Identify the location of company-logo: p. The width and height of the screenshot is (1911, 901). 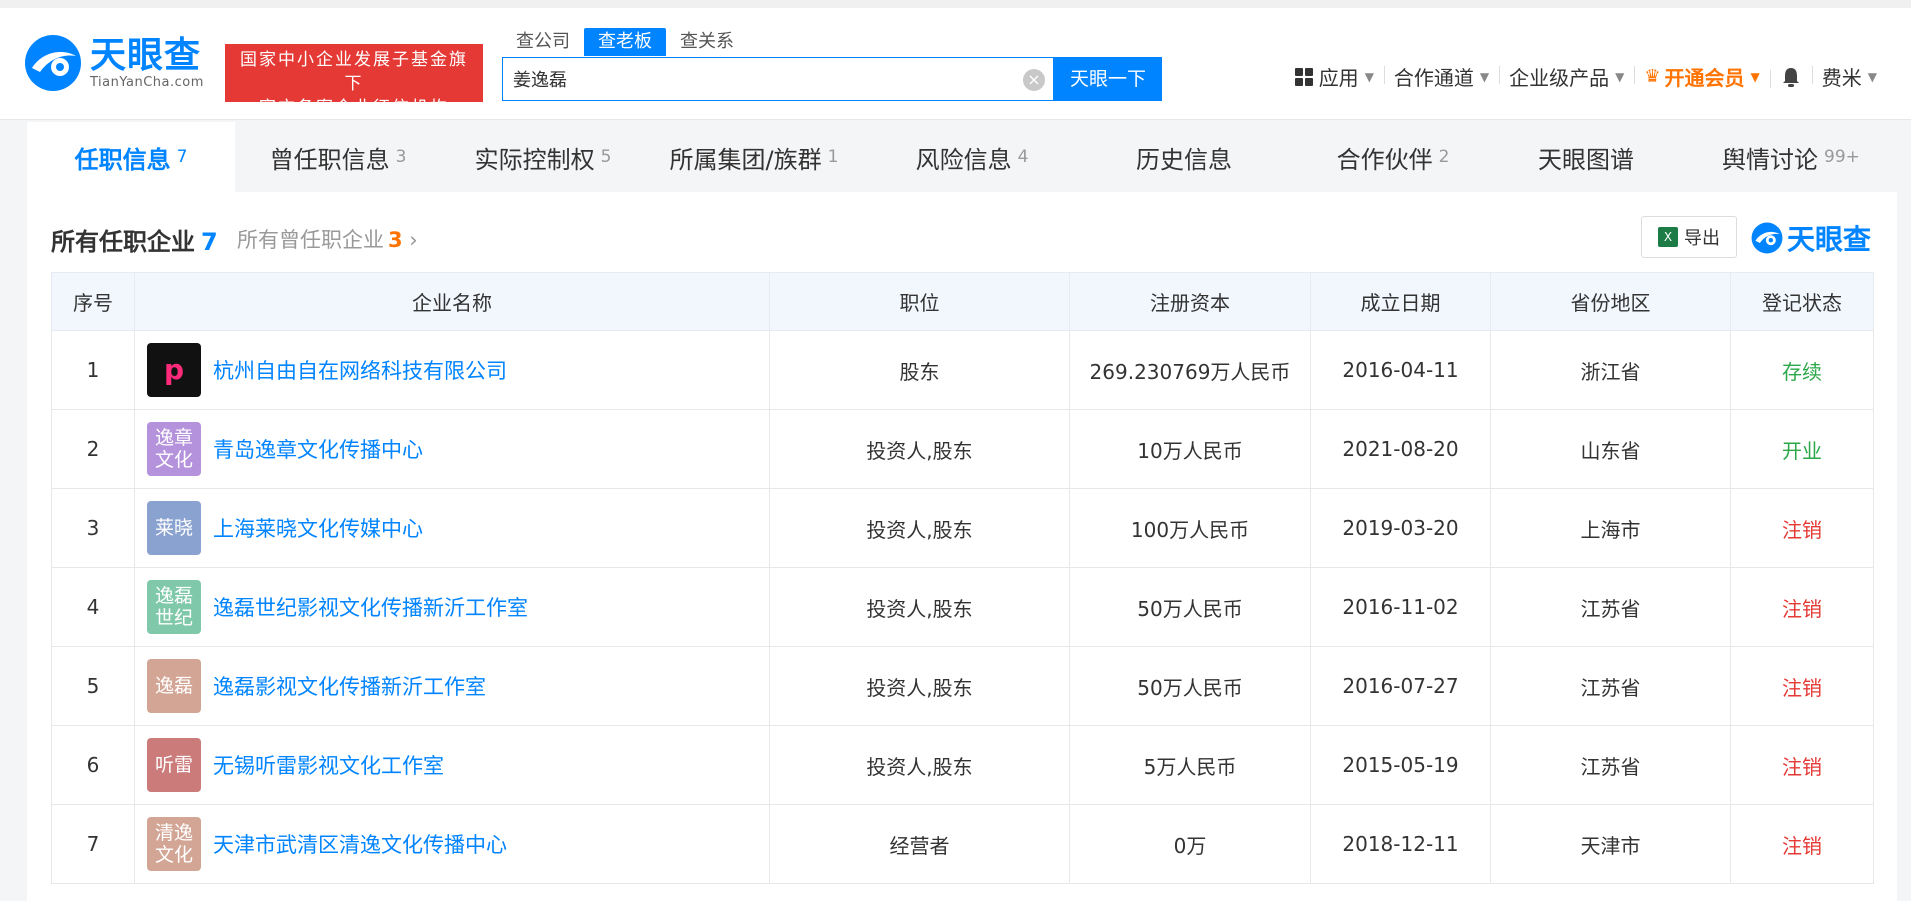
(174, 370).